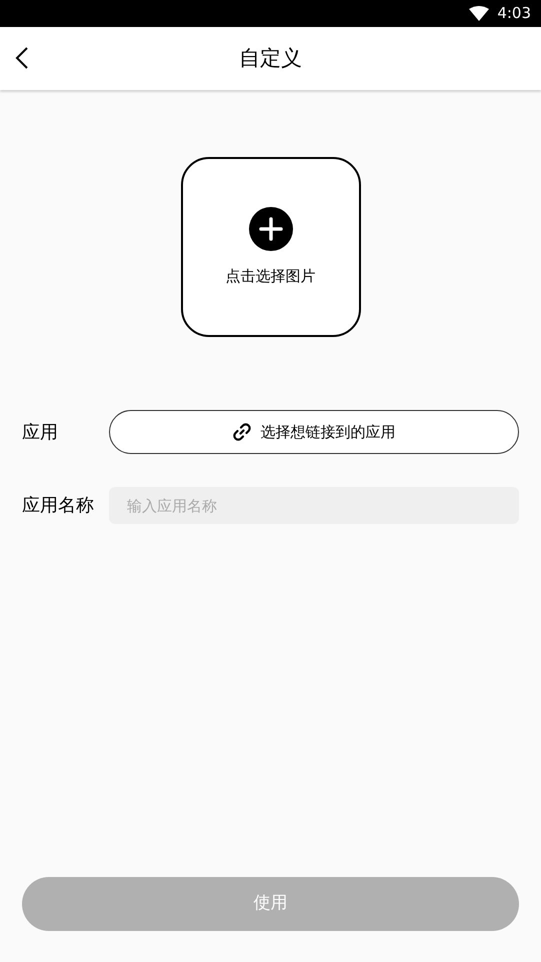 This screenshot has height=962, width=541. What do you see at coordinates (241, 432) in the screenshot?
I see `link-icon` at bounding box center [241, 432].